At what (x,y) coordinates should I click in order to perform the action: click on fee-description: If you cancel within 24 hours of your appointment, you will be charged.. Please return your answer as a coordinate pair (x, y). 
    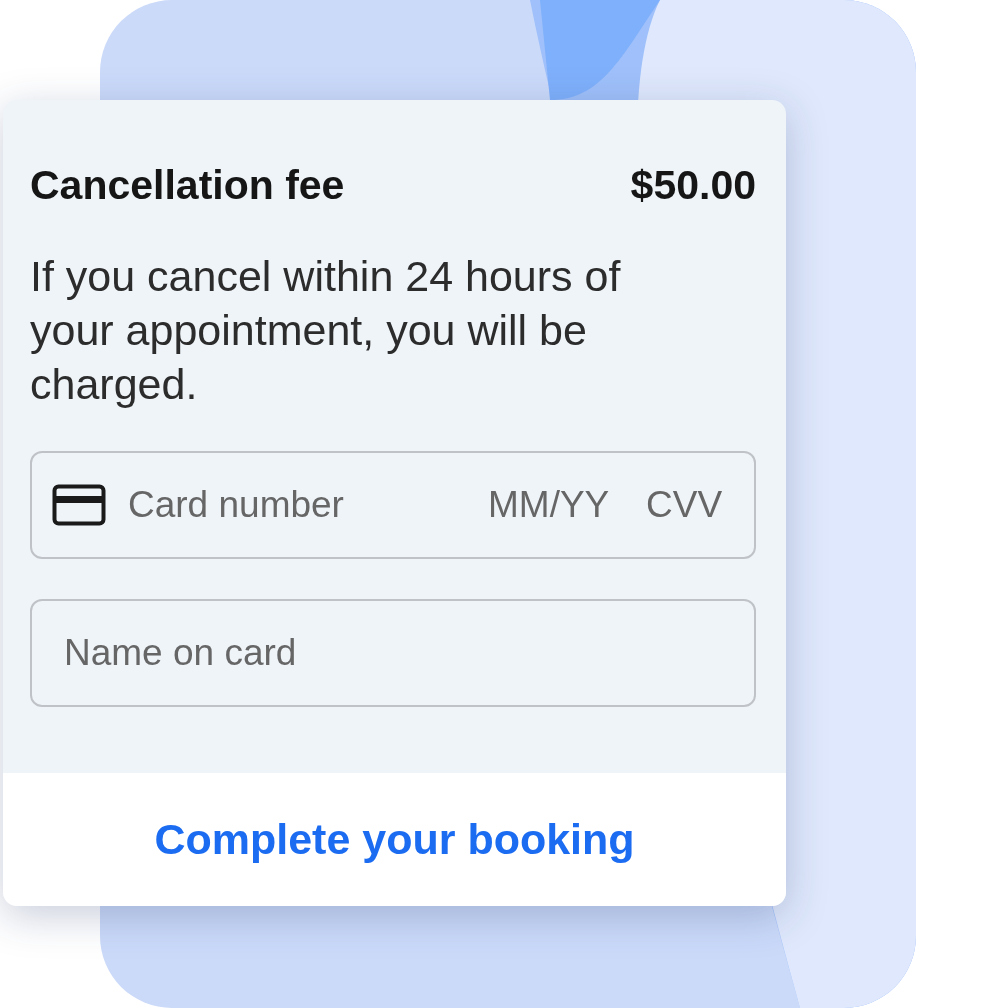
    Looking at the image, I should click on (326, 330).